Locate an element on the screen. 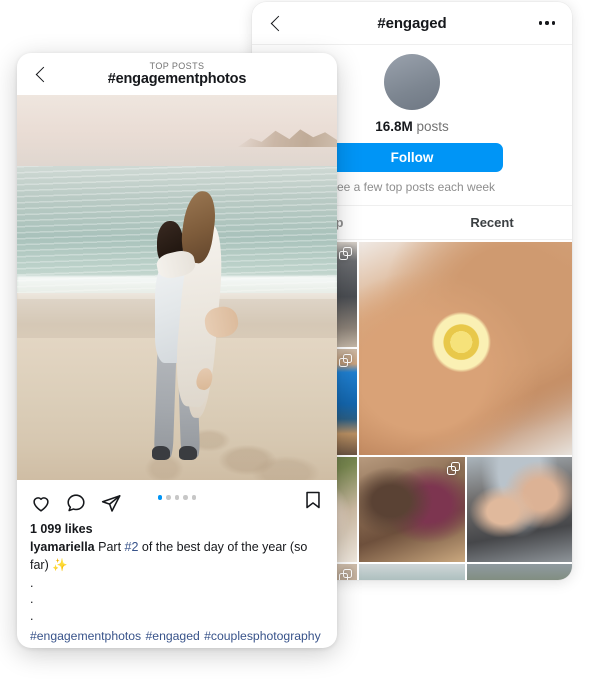 The height and width of the screenshot is (700, 600). more-options-button is located at coordinates (547, 23).